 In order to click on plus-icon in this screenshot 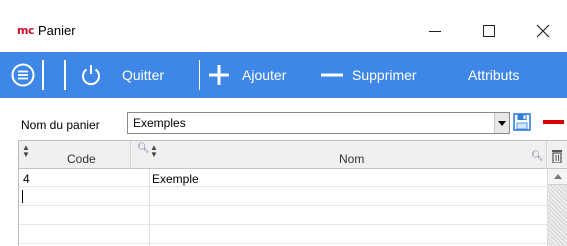, I will do `click(219, 75)`.